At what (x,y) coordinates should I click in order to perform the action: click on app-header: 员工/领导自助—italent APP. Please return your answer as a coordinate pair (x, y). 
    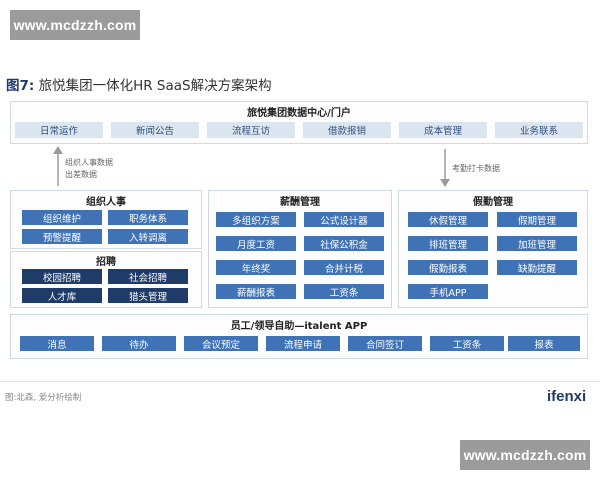
    Looking at the image, I should click on (299, 326).